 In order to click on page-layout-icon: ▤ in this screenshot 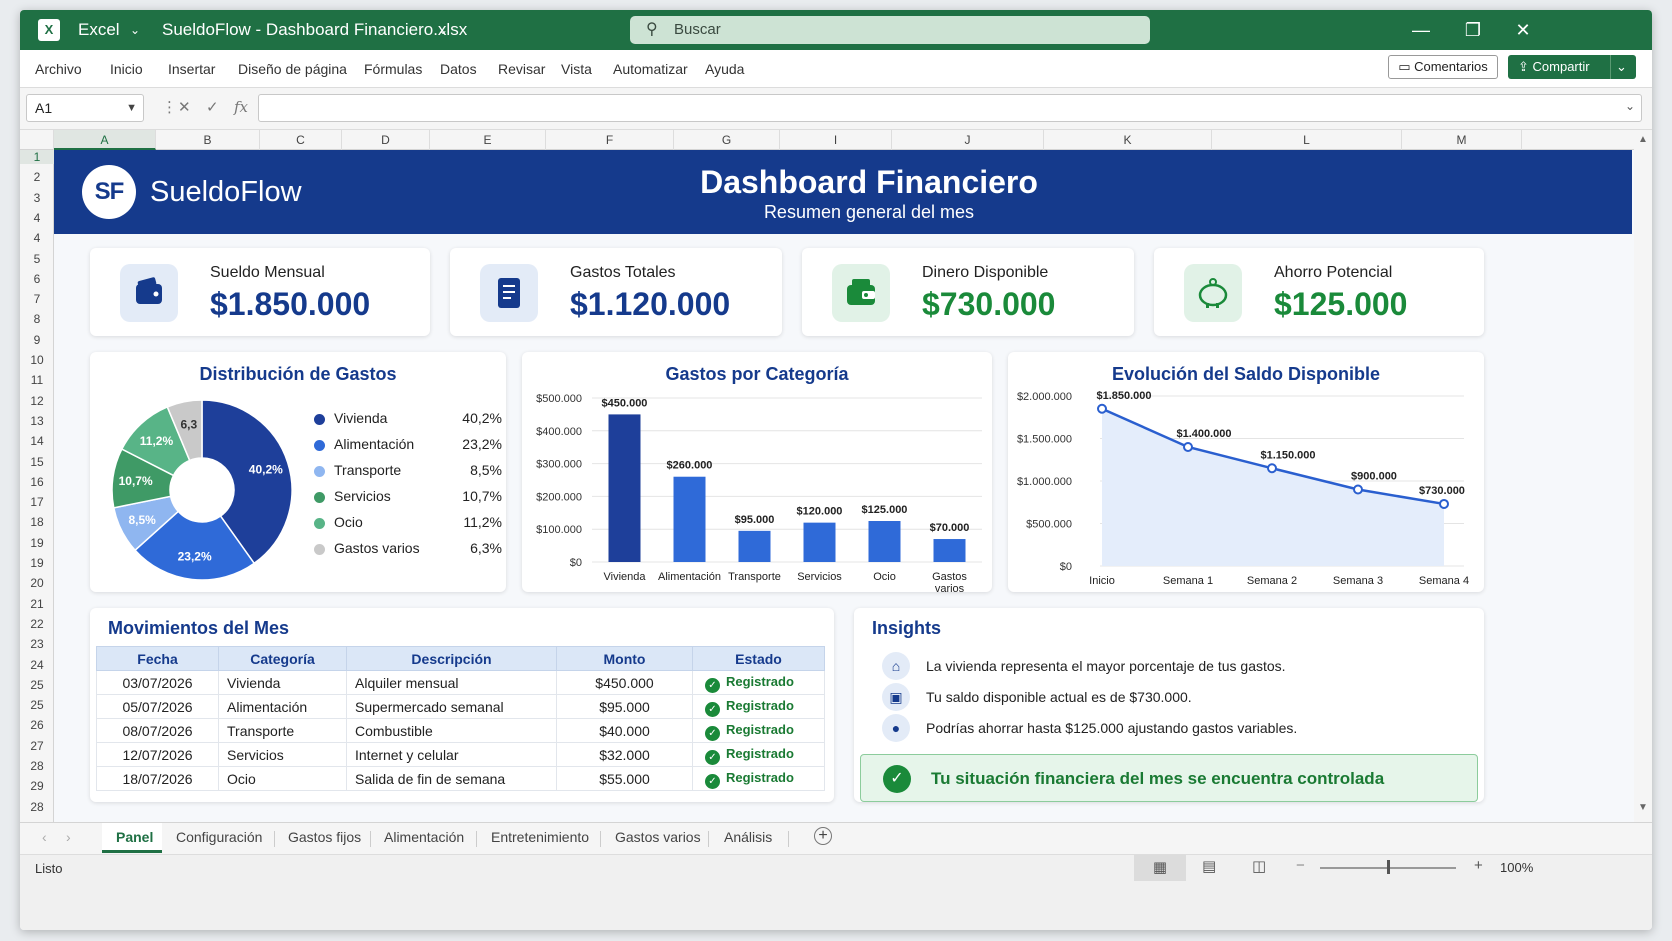, I will do `click(1209, 866)`.